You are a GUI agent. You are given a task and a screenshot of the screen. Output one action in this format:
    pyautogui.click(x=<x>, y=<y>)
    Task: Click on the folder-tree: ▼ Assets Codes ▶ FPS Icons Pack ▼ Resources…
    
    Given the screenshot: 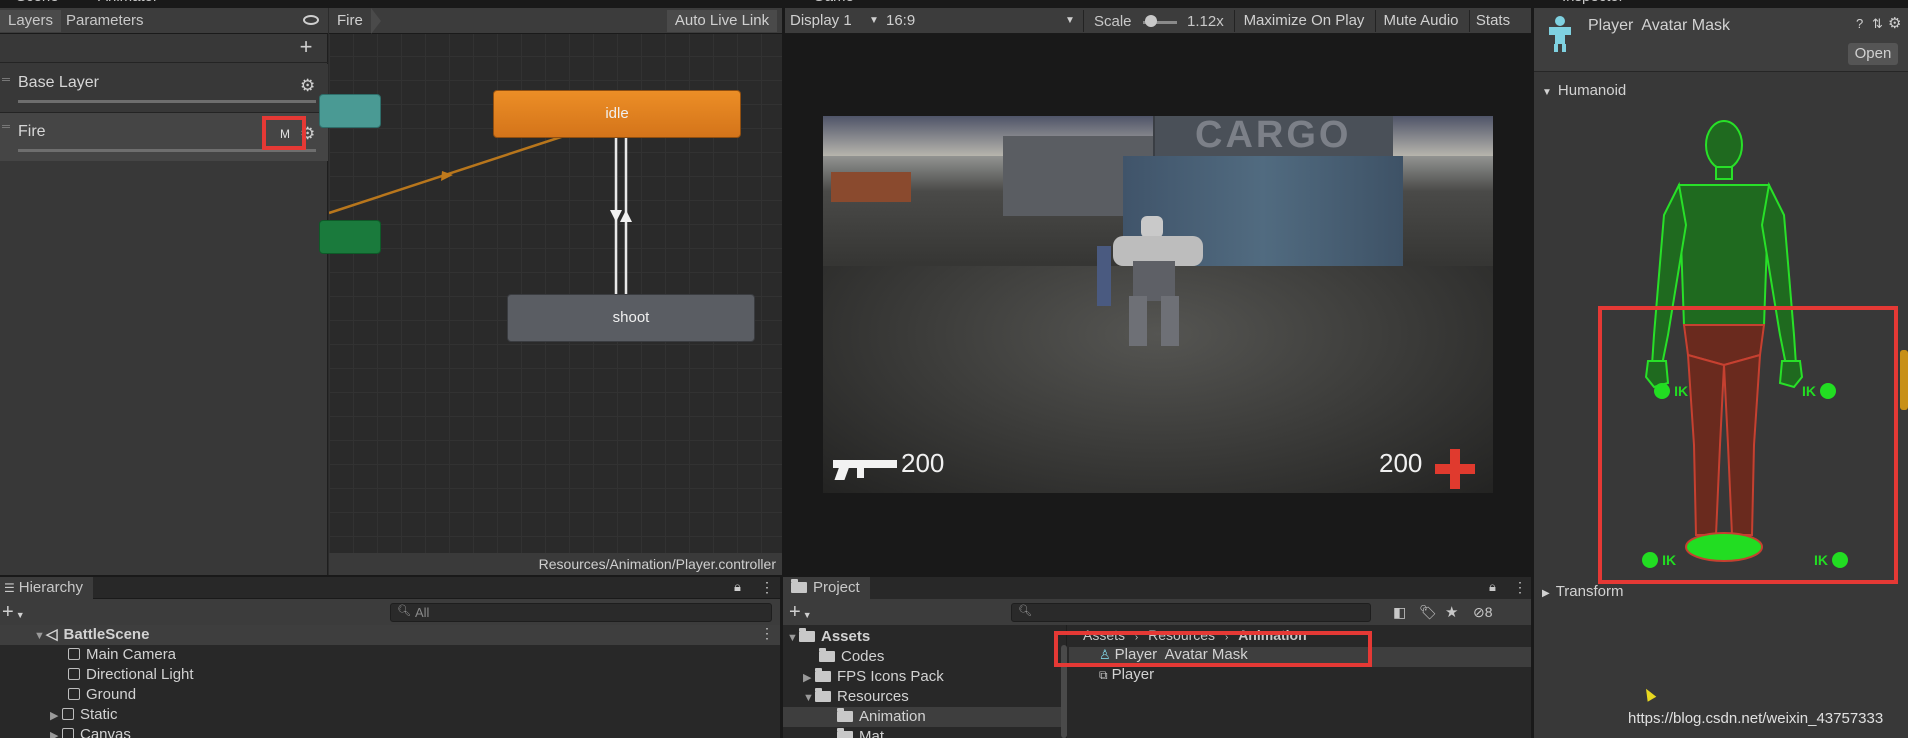 What is the action you would take?
    pyautogui.click(x=925, y=681)
    